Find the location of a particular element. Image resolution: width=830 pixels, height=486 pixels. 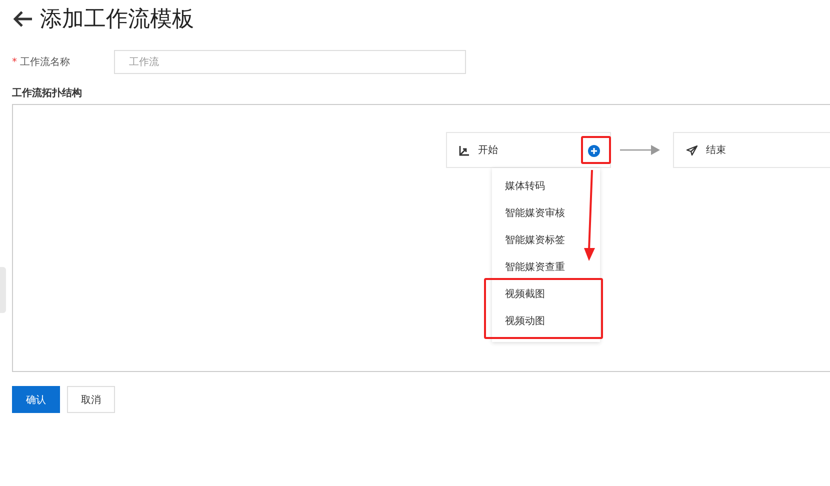

menu-item: 智能媒资查重 is located at coordinates (546, 267).